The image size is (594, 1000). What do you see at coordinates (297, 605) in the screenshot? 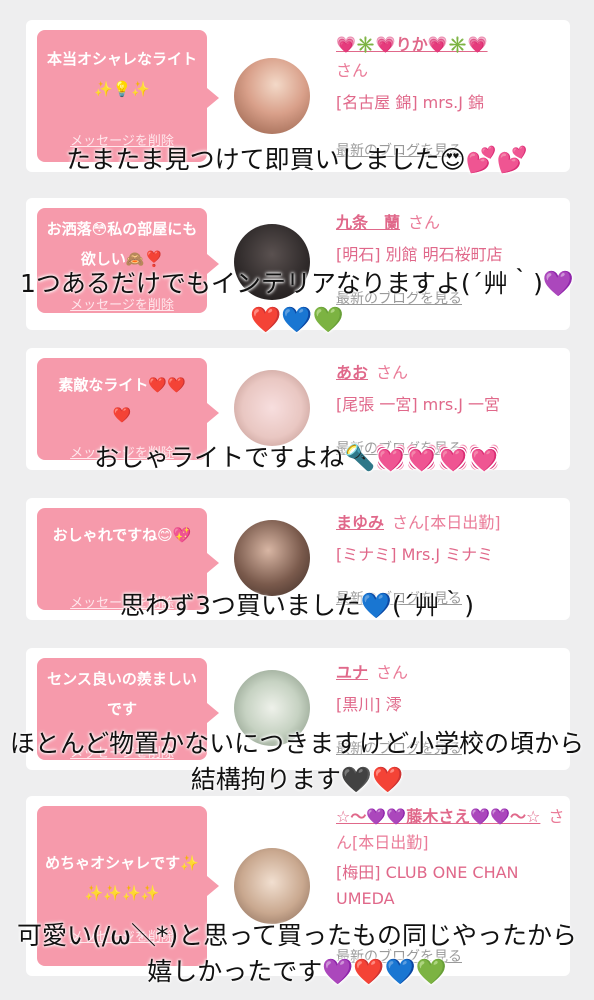
I see `overlay-caption: 思わず3つ買いました💙(´艸｀)` at bounding box center [297, 605].